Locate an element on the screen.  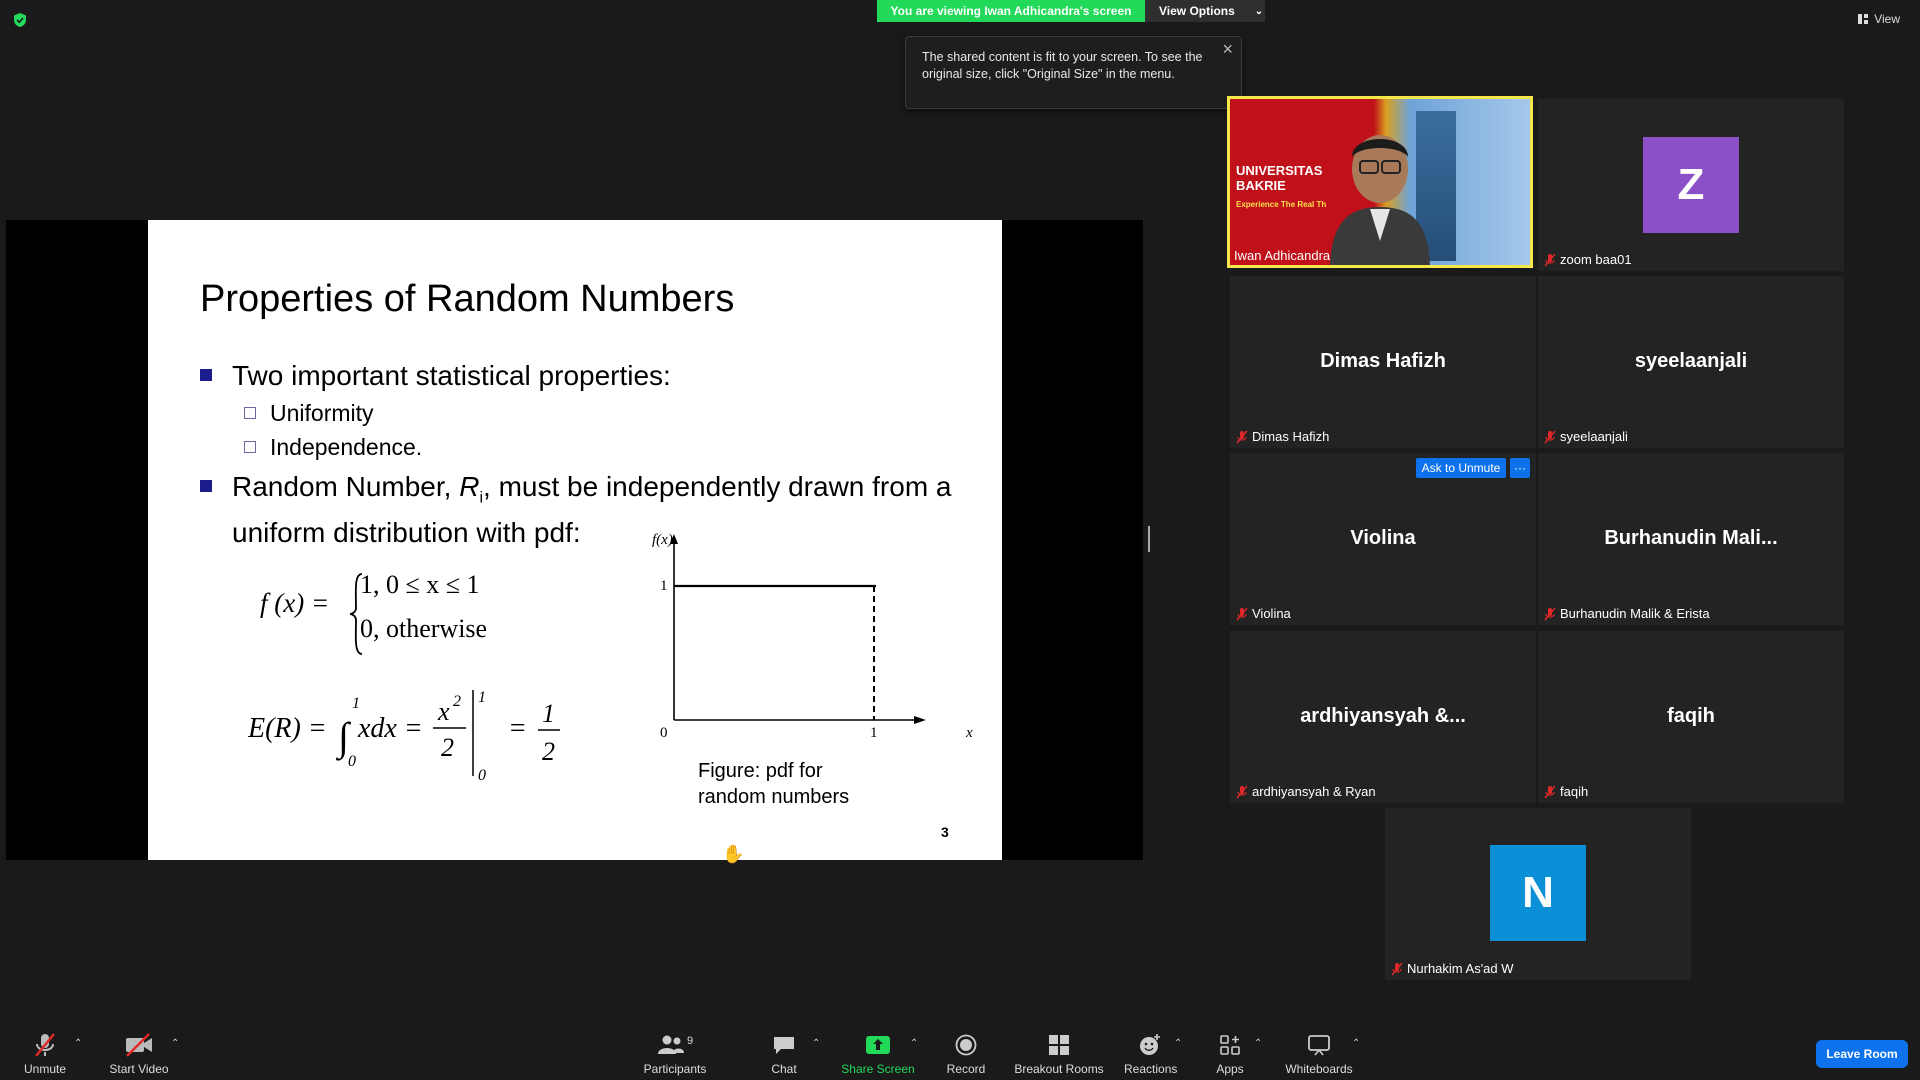
formula-f-label: f (x) = is located at coordinates (295, 603).